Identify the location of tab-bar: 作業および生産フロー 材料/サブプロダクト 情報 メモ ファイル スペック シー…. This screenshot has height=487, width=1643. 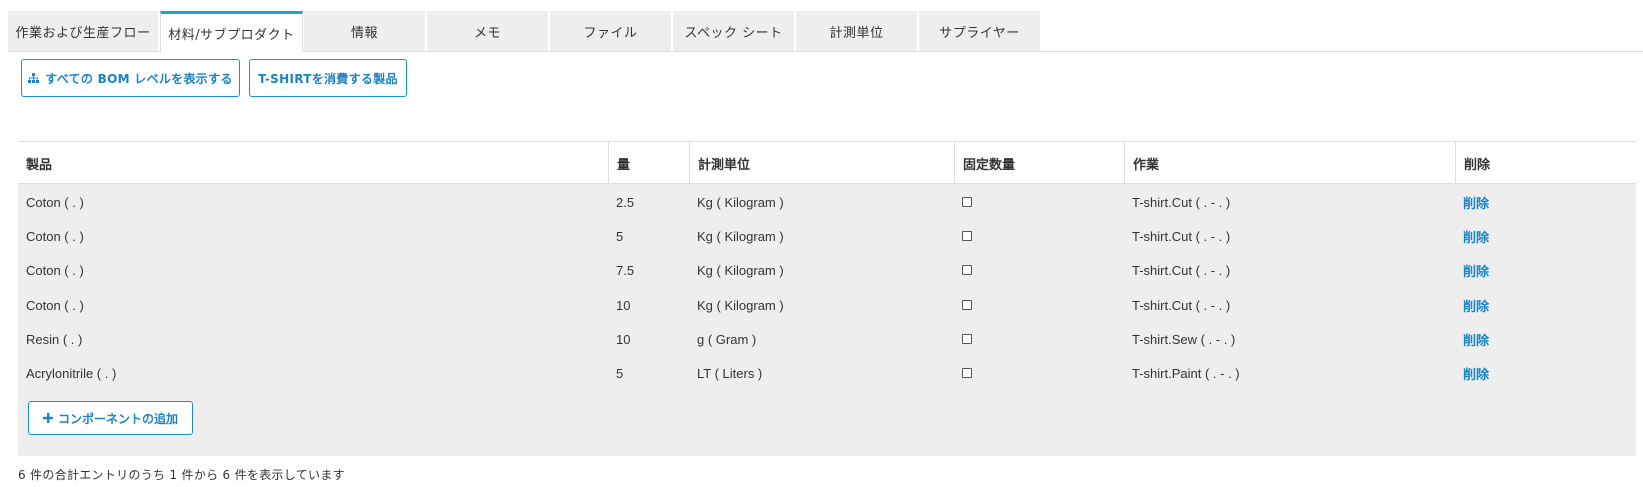
(825, 31).